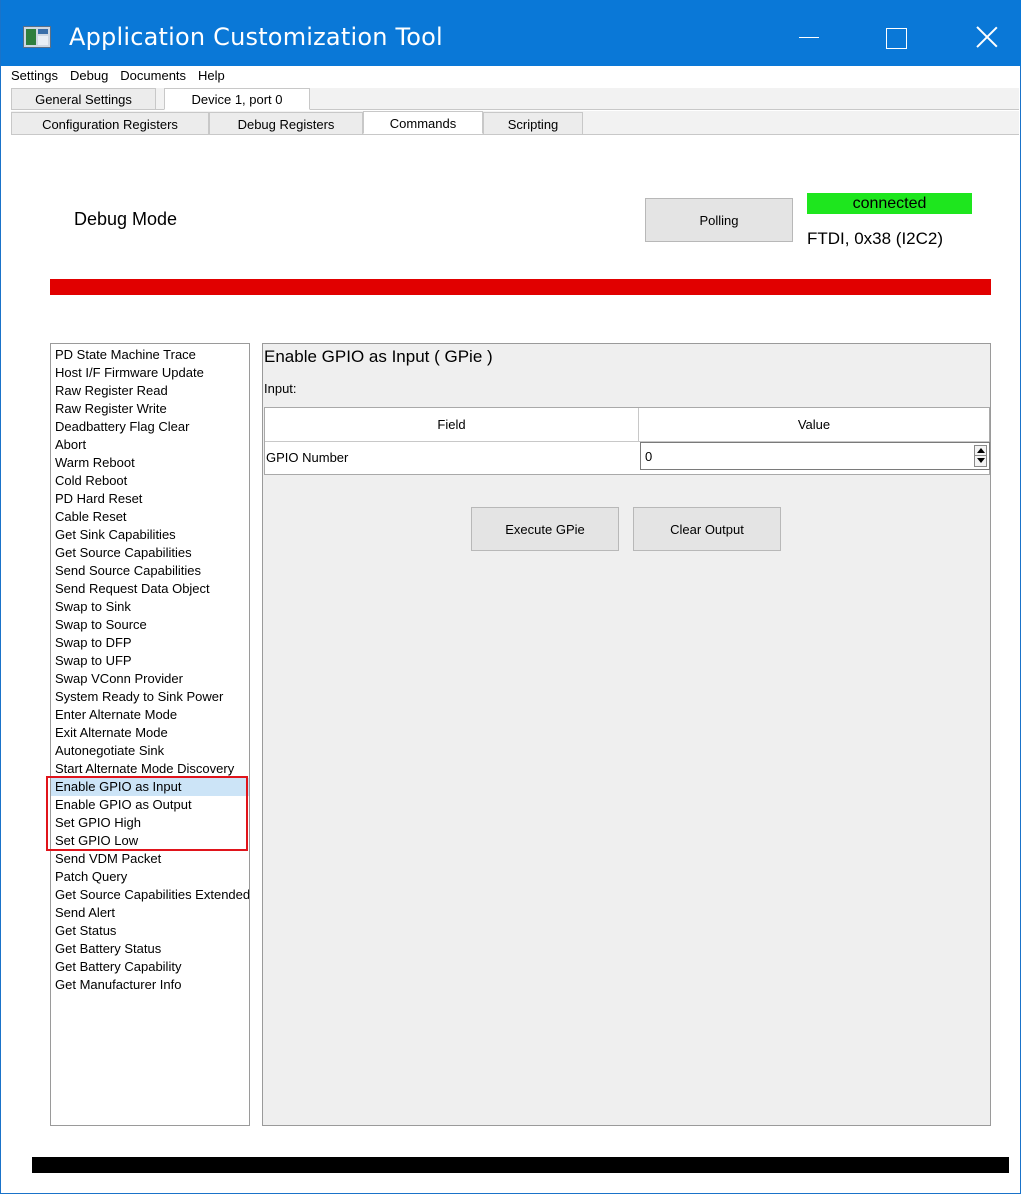 This screenshot has width=1021, height=1194. What do you see at coordinates (150, 607) in the screenshot?
I see `list-item: Swap to Sink` at bounding box center [150, 607].